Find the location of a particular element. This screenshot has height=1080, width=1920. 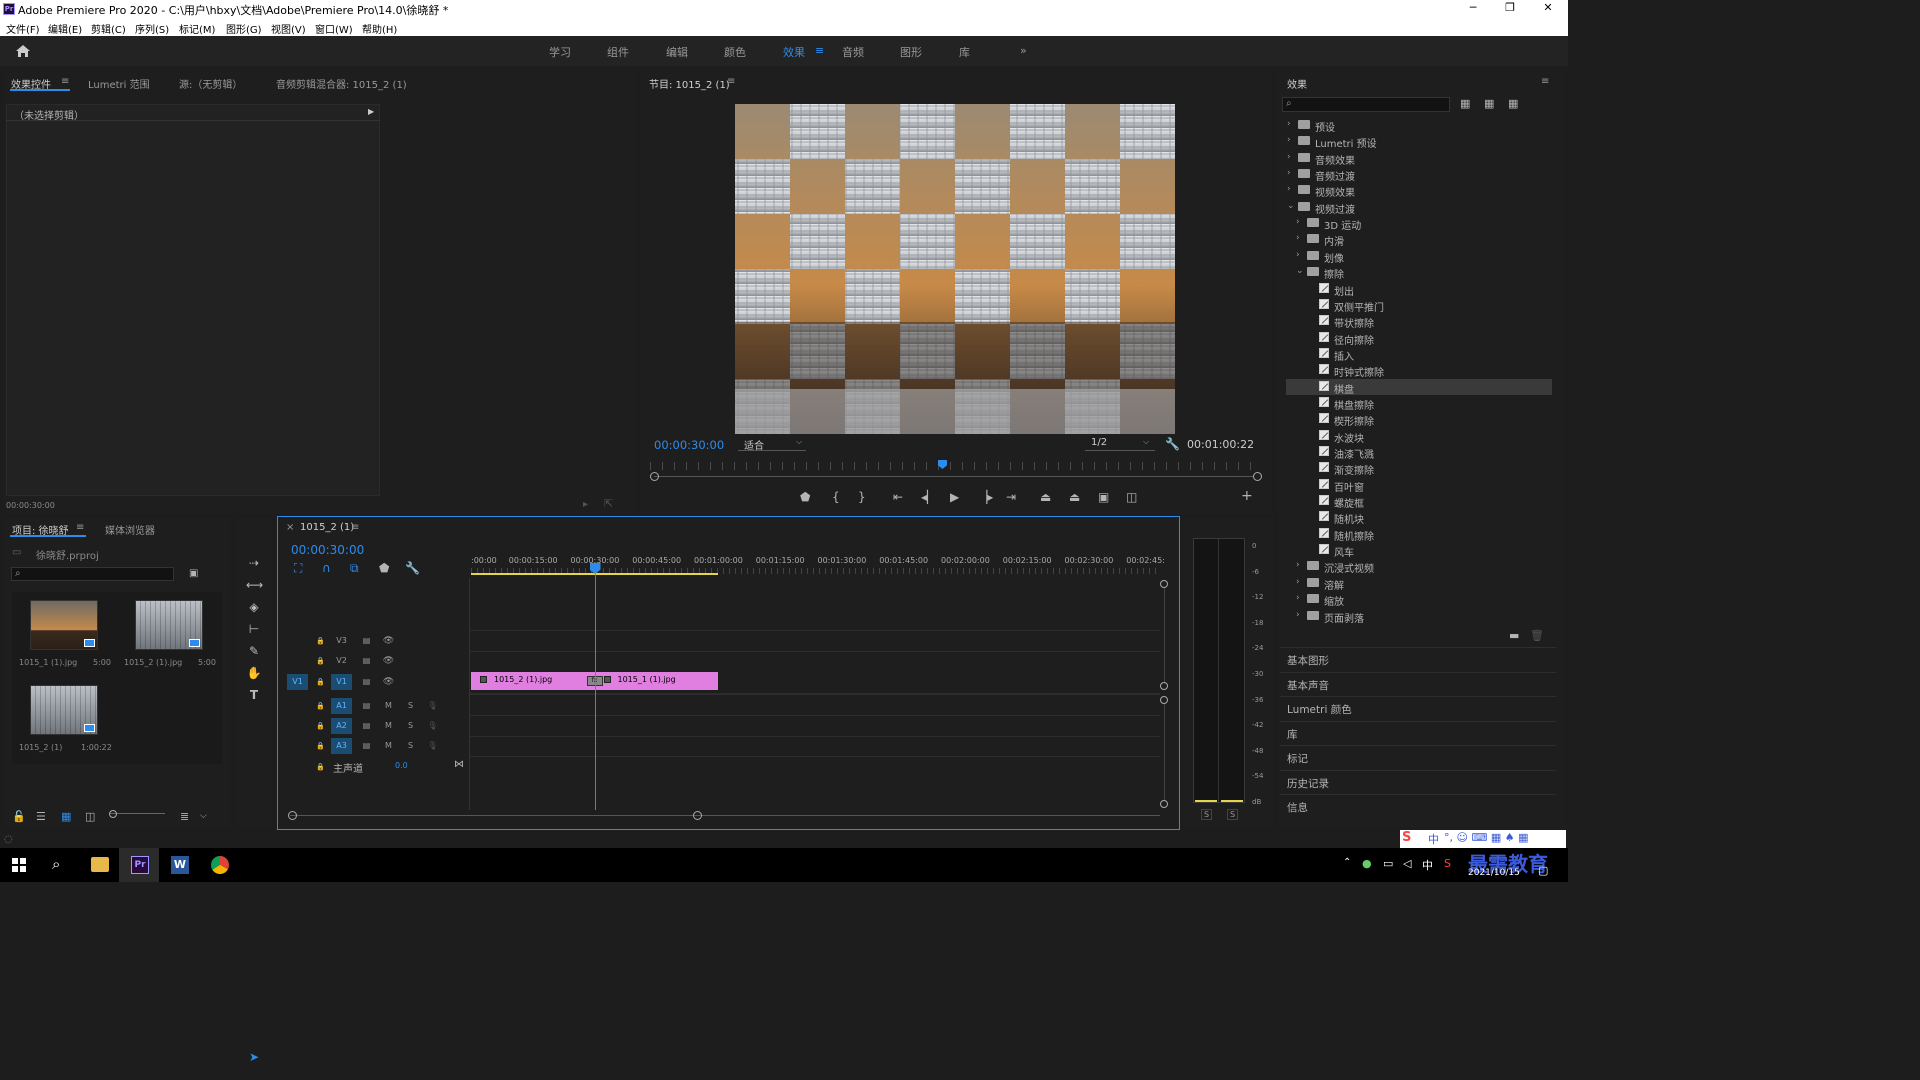

yuv-effects-icon: ▦ is located at coordinates (1513, 104).